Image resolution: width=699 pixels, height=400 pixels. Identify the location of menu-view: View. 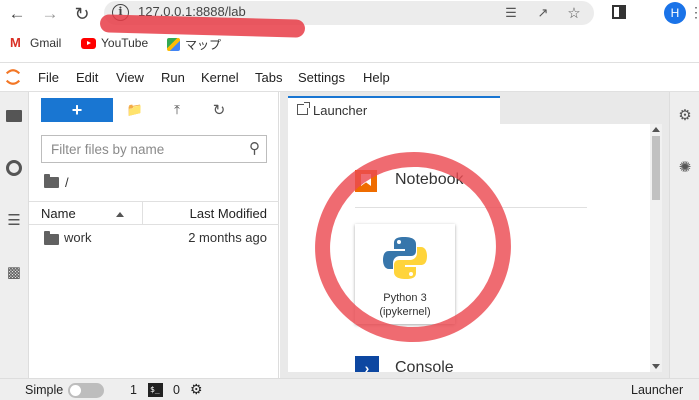
(130, 77).